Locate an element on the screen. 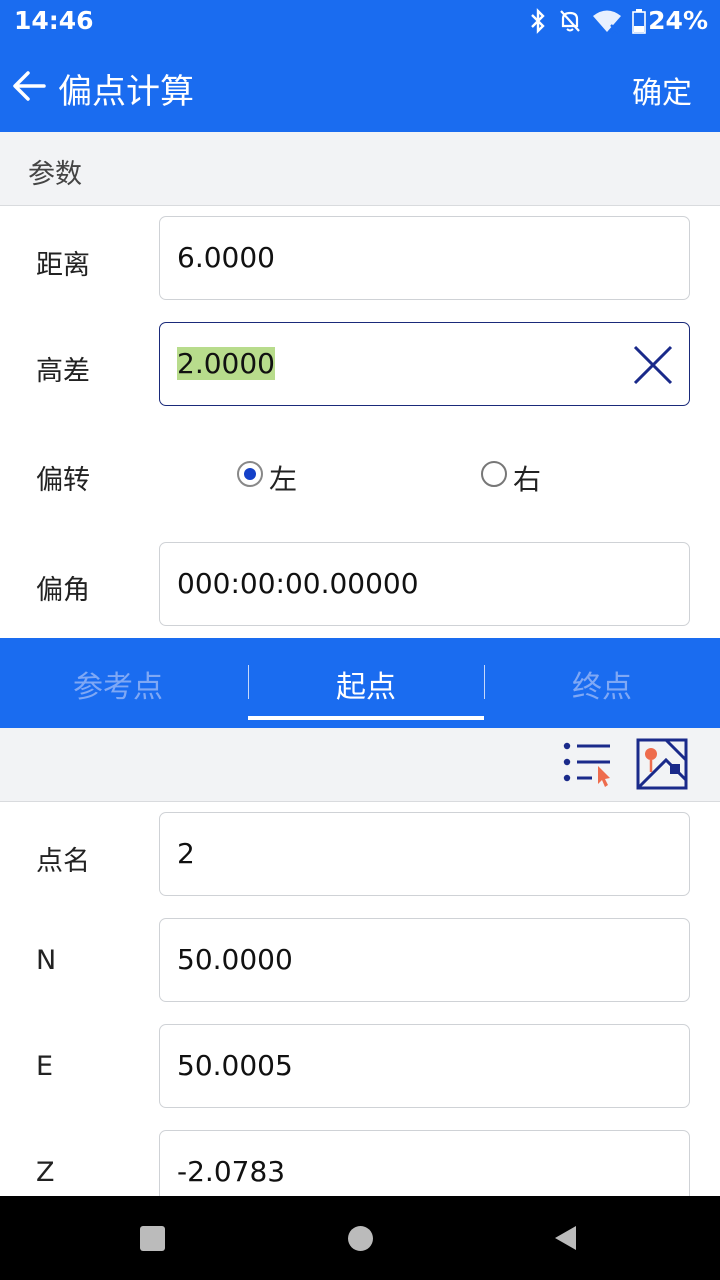 This screenshot has width=720, height=1280. system-nav-bar is located at coordinates (360, 1238).